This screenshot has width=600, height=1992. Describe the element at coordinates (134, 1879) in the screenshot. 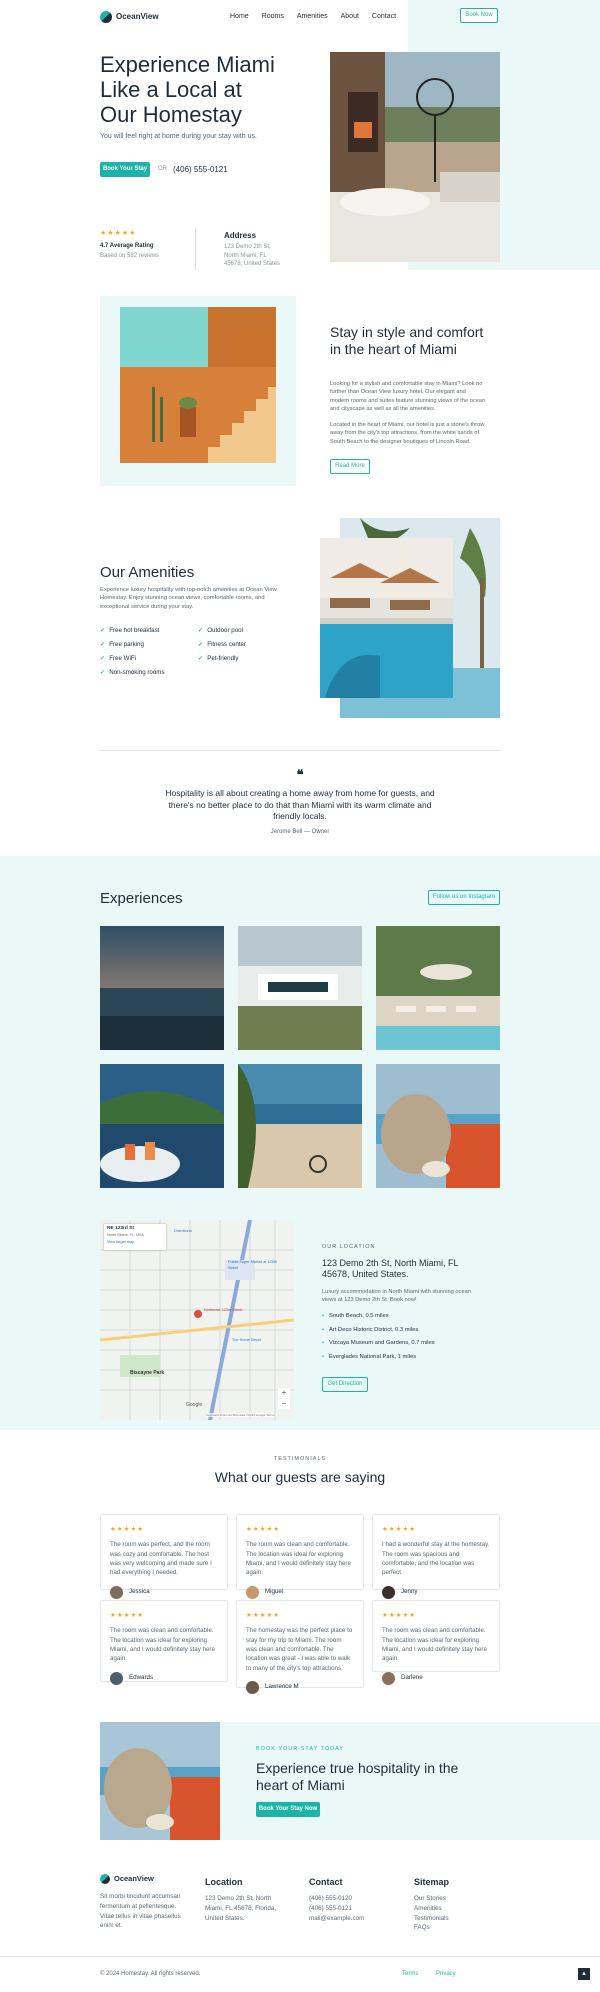

I see `footer-brand-name: OceanView` at that location.